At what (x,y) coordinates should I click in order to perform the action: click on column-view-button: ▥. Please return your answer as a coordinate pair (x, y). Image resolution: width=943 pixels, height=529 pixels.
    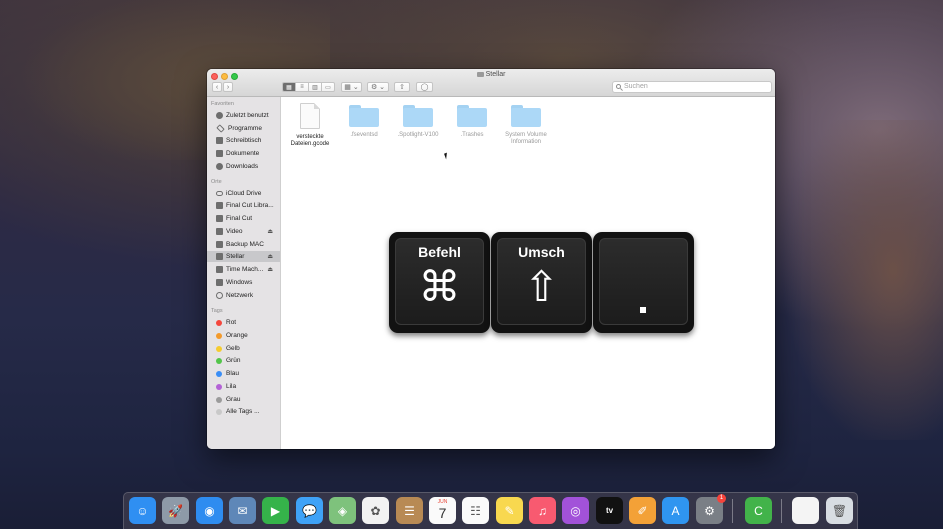
    Looking at the image, I should click on (315, 87).